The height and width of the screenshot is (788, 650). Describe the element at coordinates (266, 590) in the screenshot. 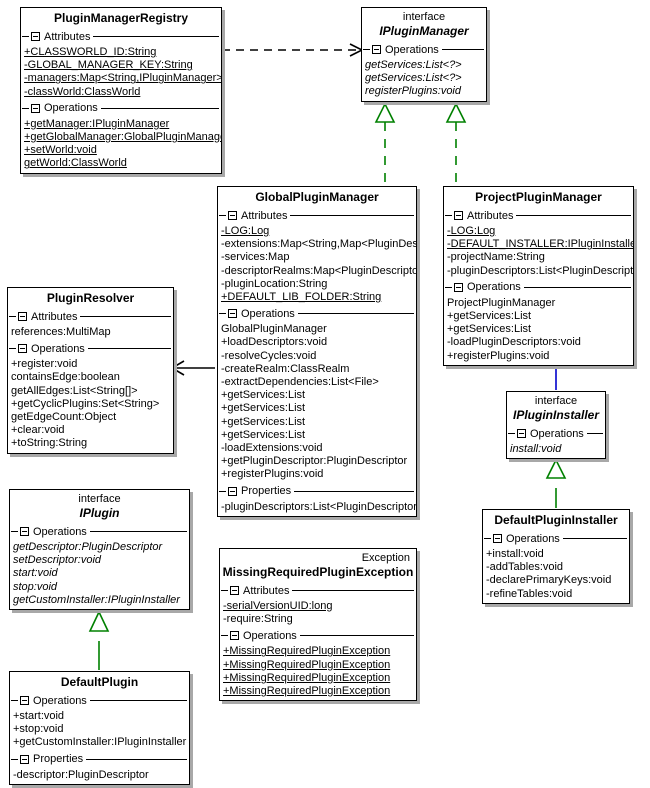

I see `compartment-label: Attributes` at that location.